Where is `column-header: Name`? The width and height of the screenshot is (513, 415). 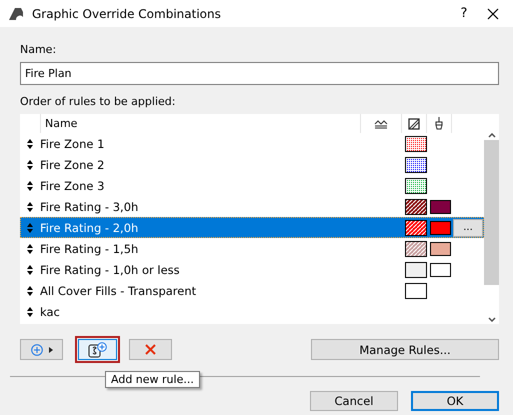
column-header: Name is located at coordinates (200, 123).